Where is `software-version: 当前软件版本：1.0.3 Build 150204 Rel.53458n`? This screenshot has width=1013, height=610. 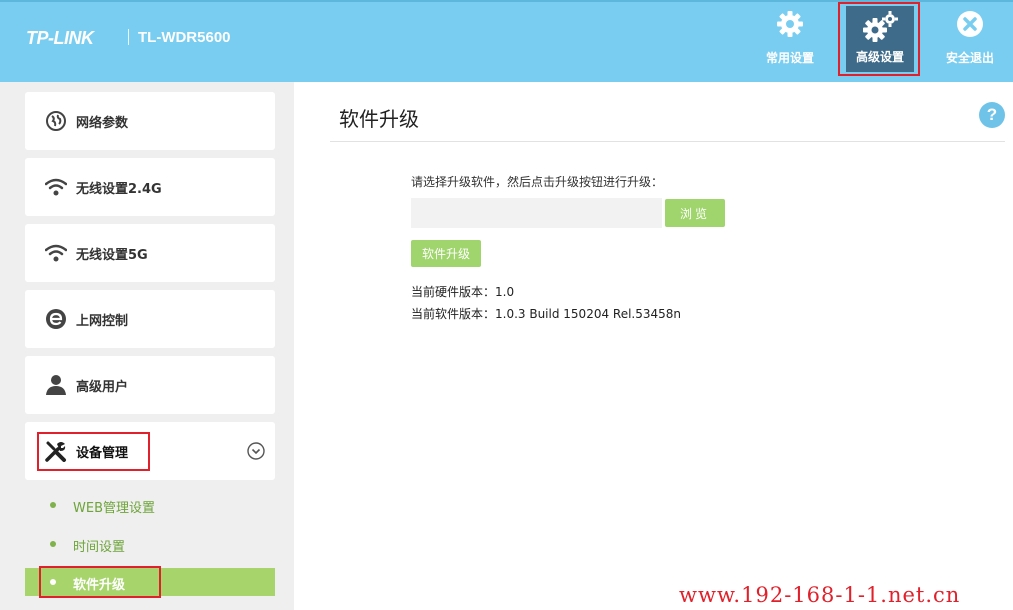
software-version: 当前软件版本：1.0.3 Build 150204 Rel.53458n is located at coordinates (546, 314).